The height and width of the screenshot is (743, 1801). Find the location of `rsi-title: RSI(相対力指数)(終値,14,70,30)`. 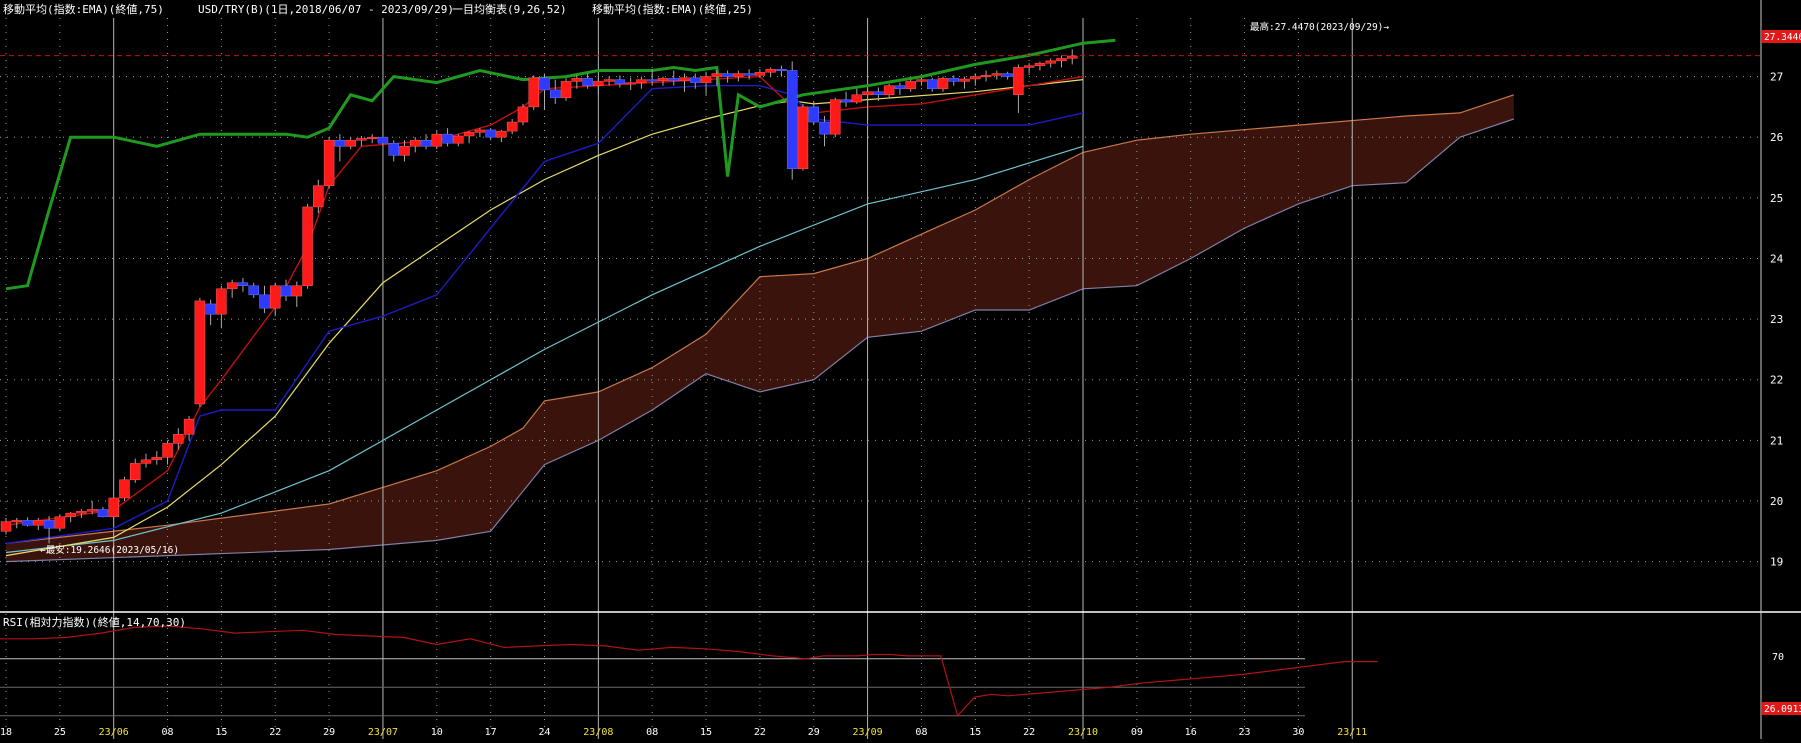

rsi-title: RSI(相対力指数)(終値,14,70,30) is located at coordinates (94, 622).